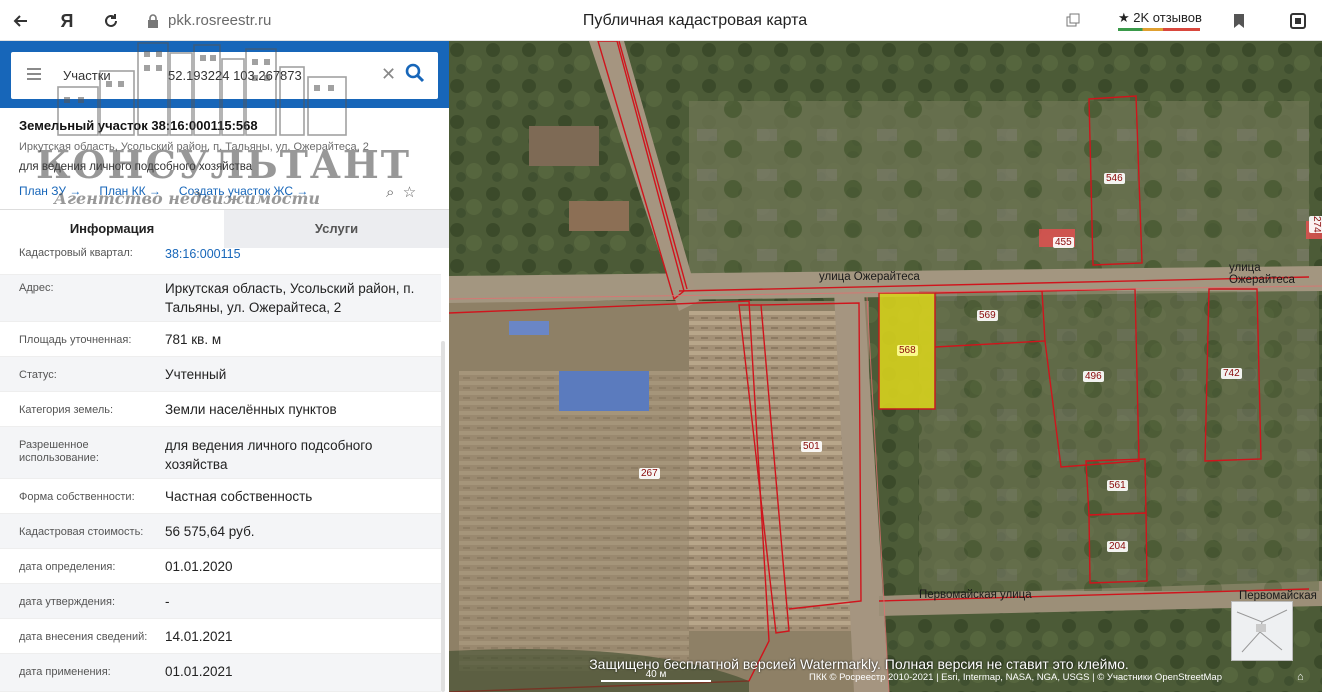 Image resolution: width=1322 pixels, height=692 pixels. What do you see at coordinates (416, 74) in the screenshot?
I see `search-icon` at bounding box center [416, 74].